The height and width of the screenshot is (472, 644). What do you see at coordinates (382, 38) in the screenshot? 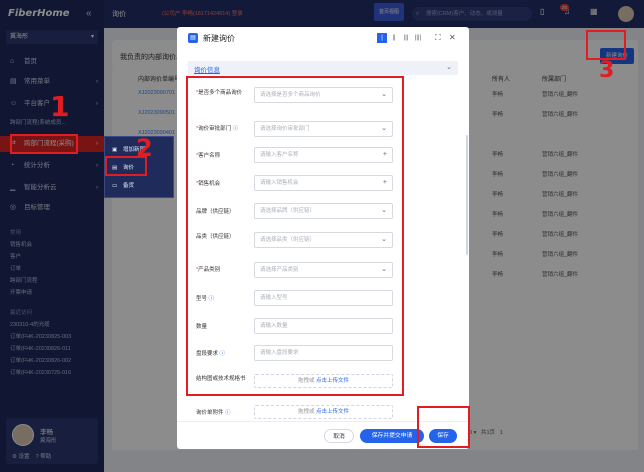
I see `layout-one-column-icon: |` at bounding box center [382, 38].